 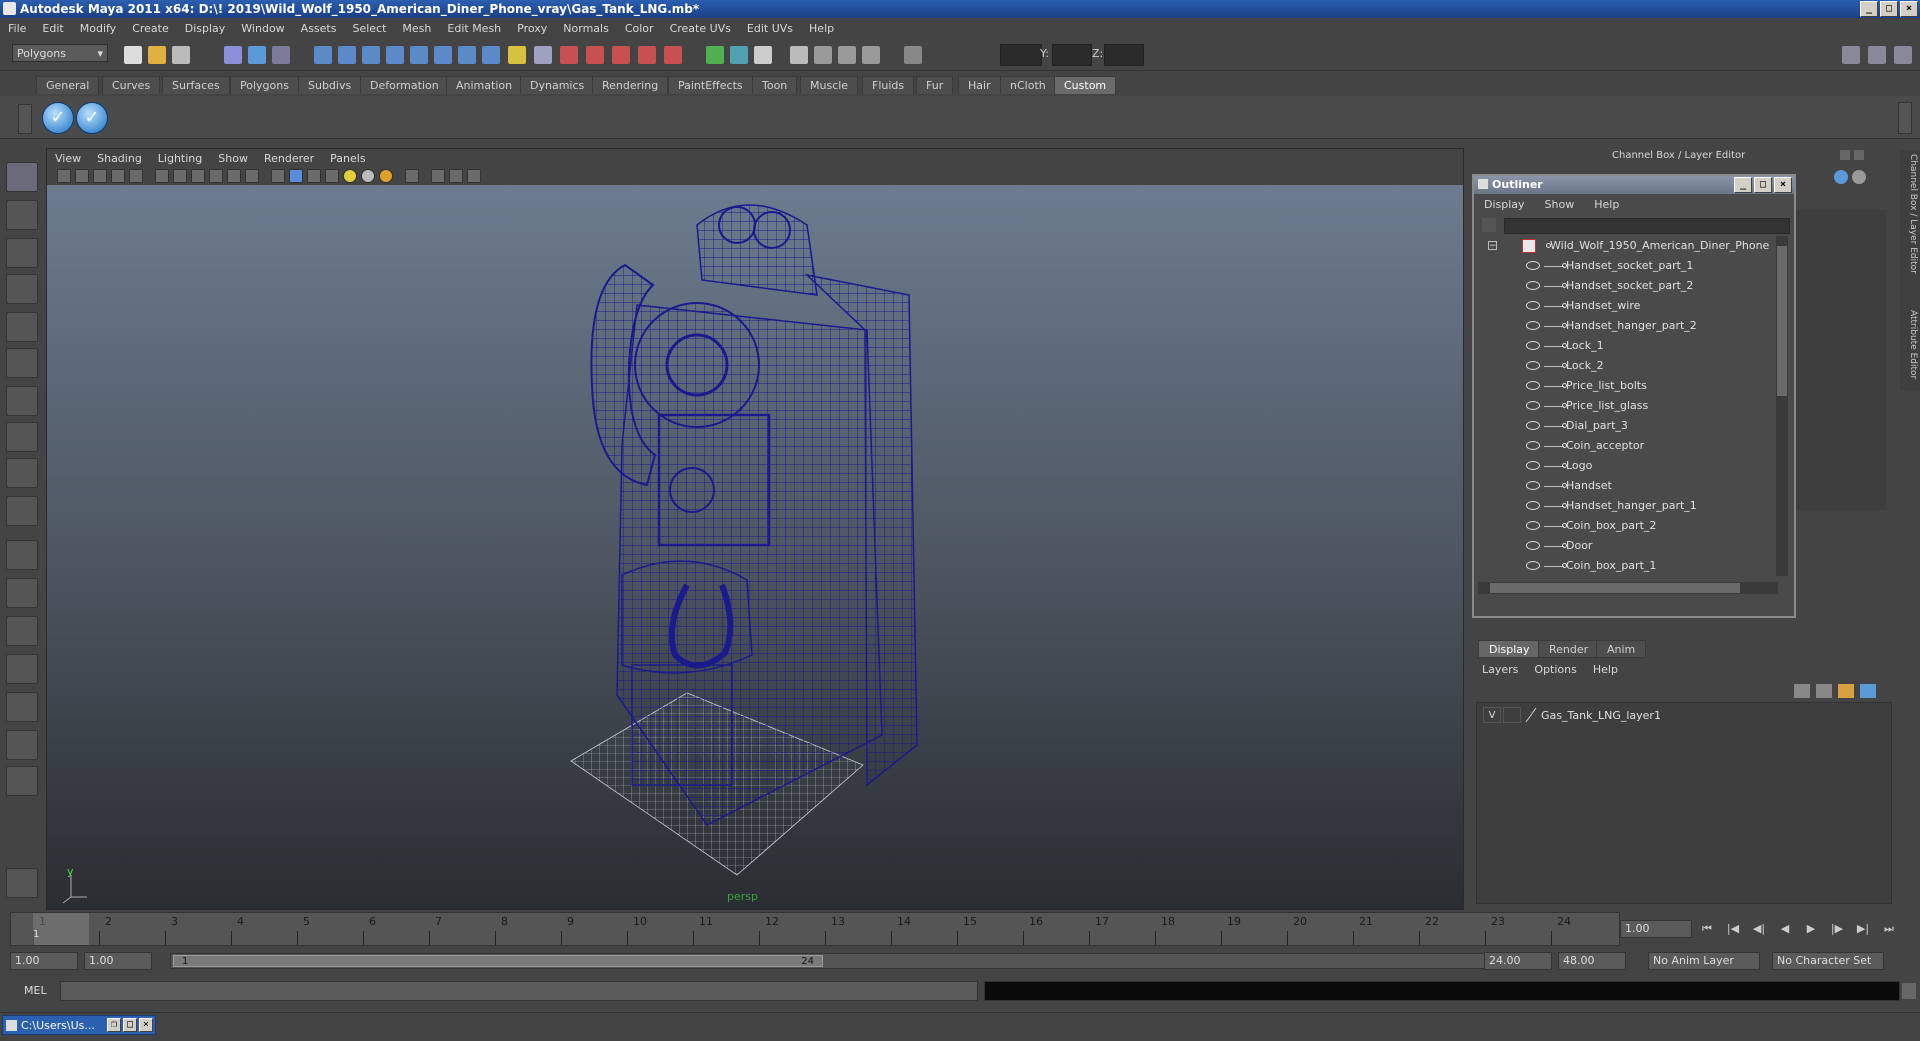 I want to click on range-slider: 1 24, so click(x=830, y=961).